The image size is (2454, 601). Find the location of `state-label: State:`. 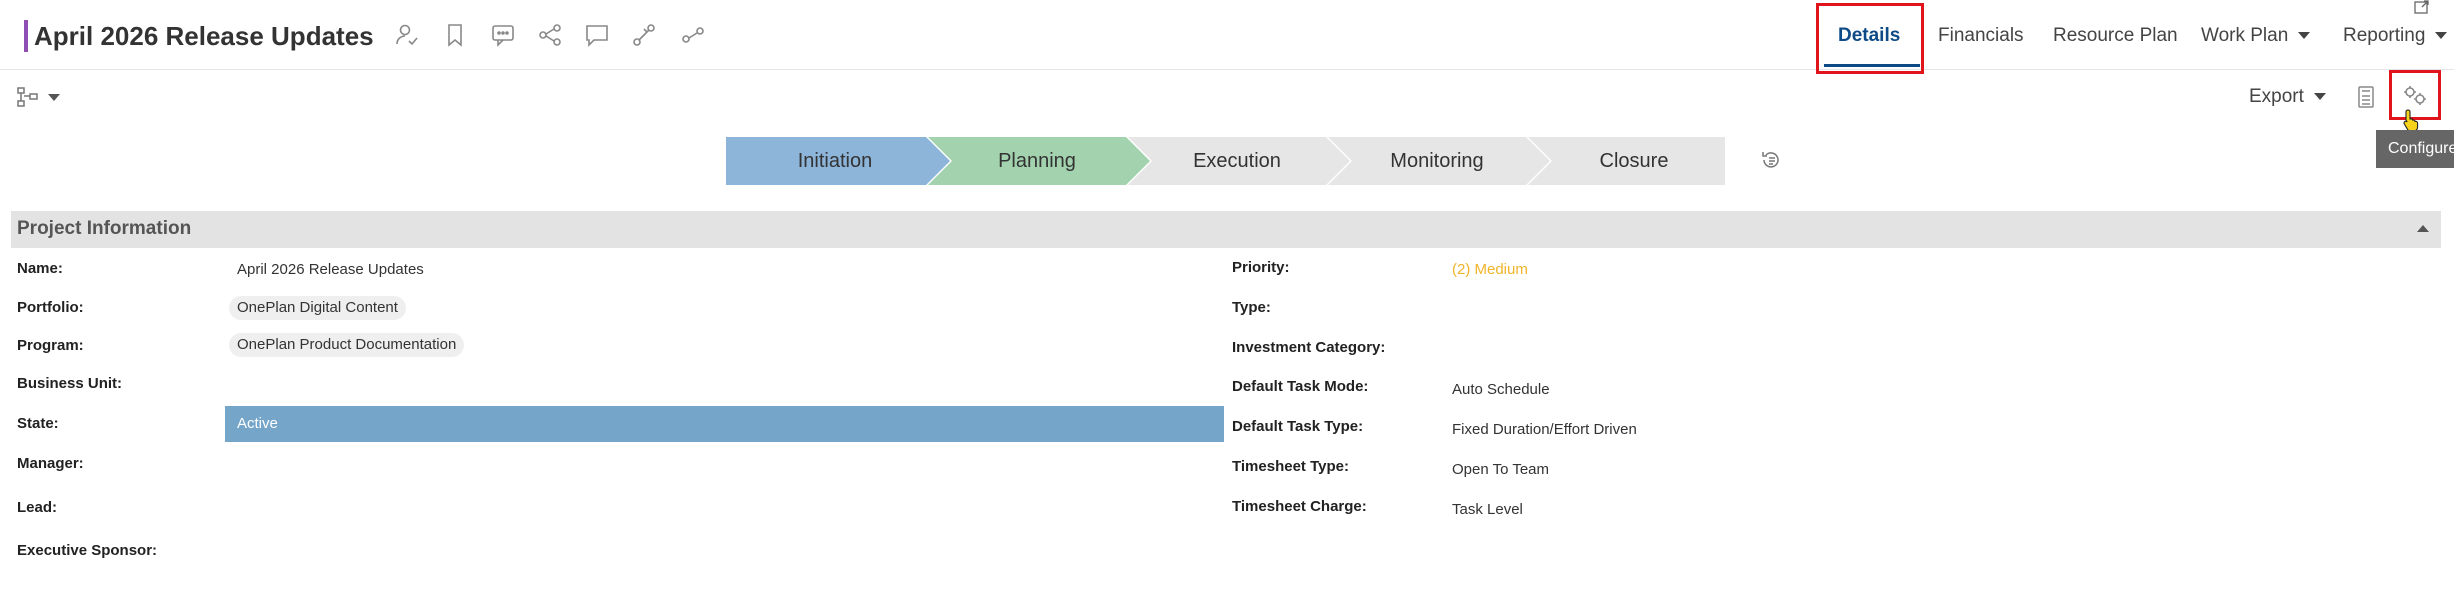

state-label: State: is located at coordinates (38, 423).